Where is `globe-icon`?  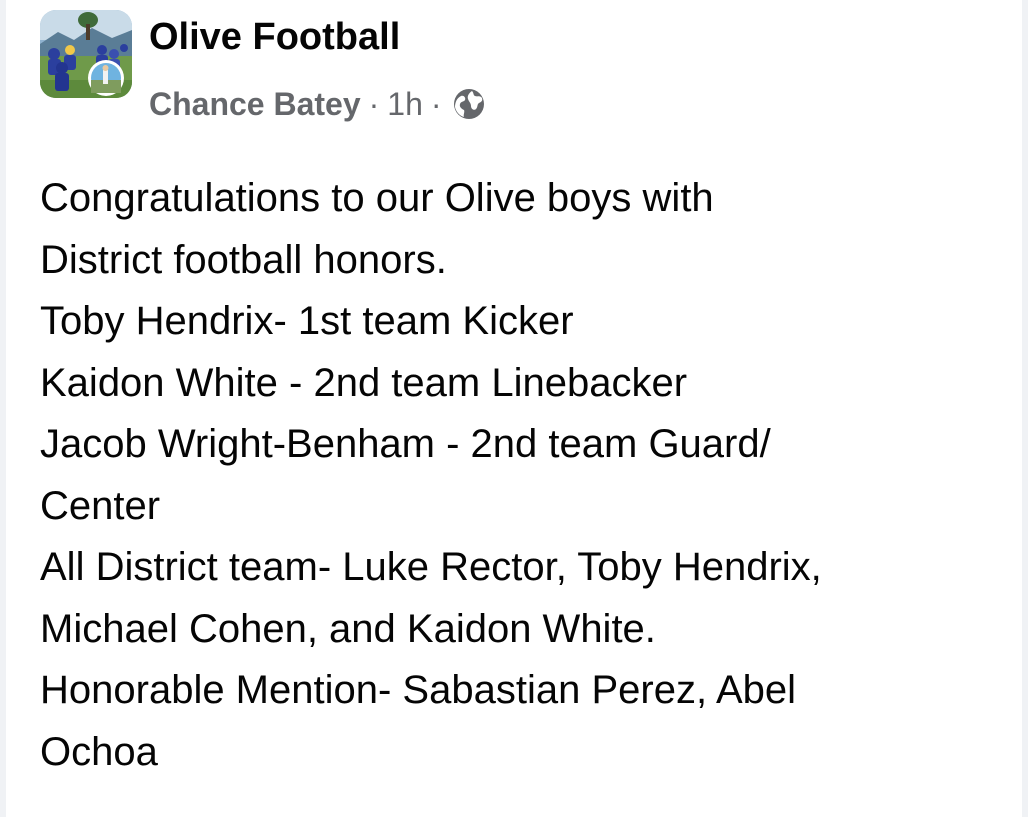
globe-icon is located at coordinates (469, 104).